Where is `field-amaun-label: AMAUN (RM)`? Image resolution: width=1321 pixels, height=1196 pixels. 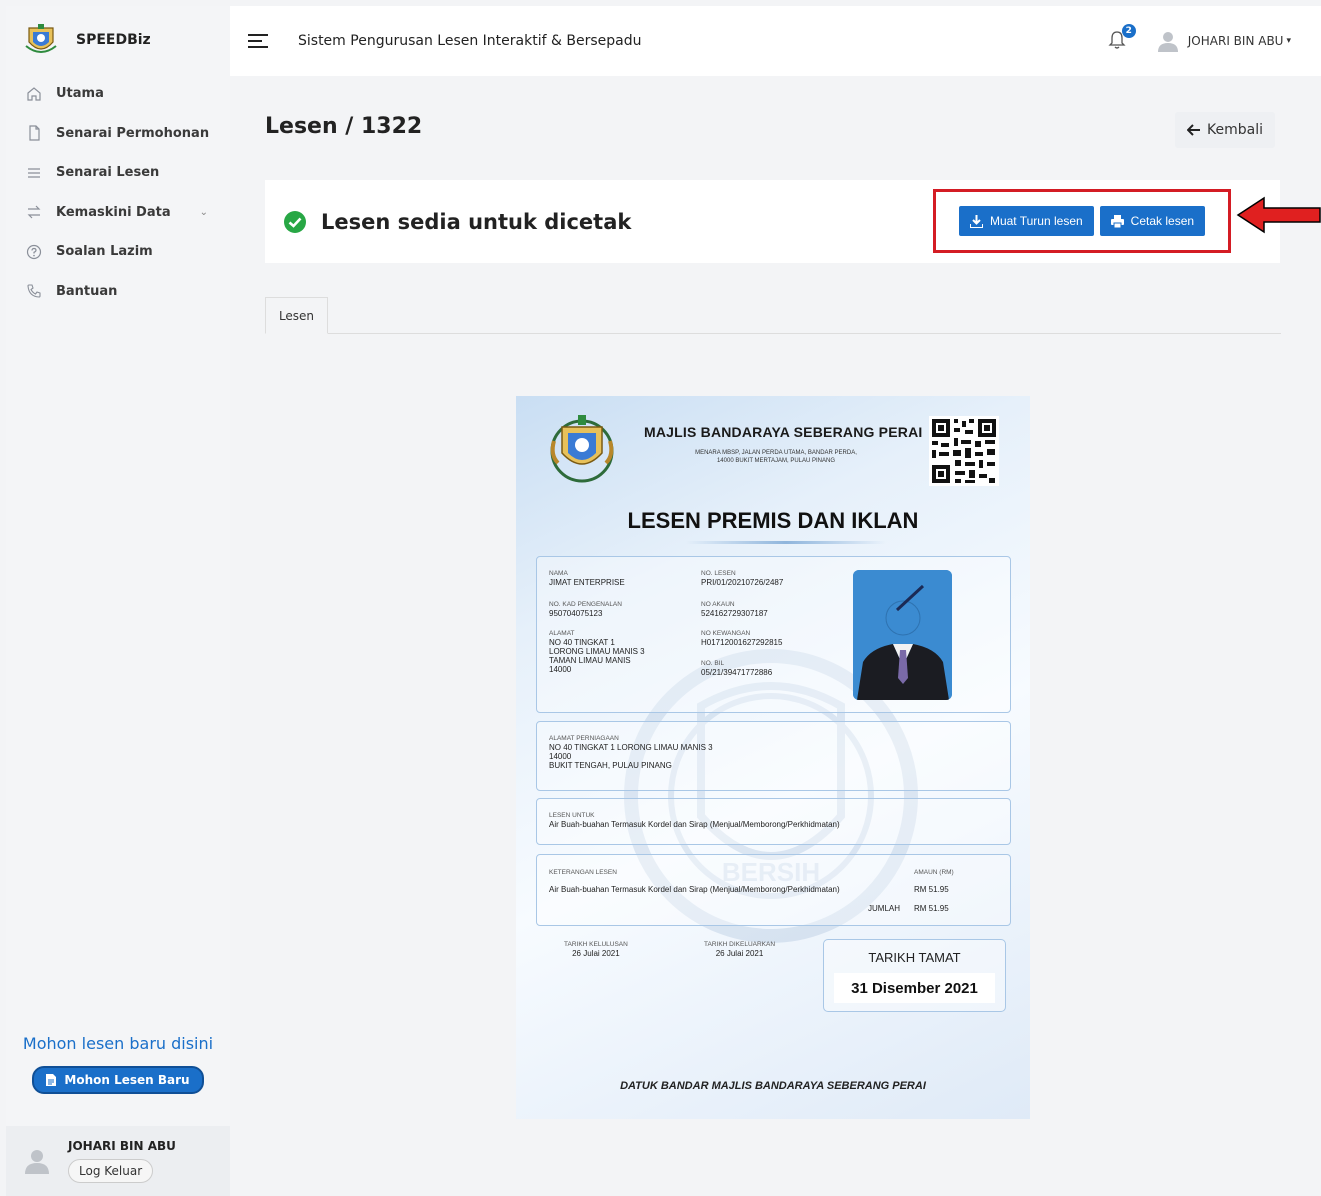
field-amaun-label: AMAUN (RM) is located at coordinates (934, 872).